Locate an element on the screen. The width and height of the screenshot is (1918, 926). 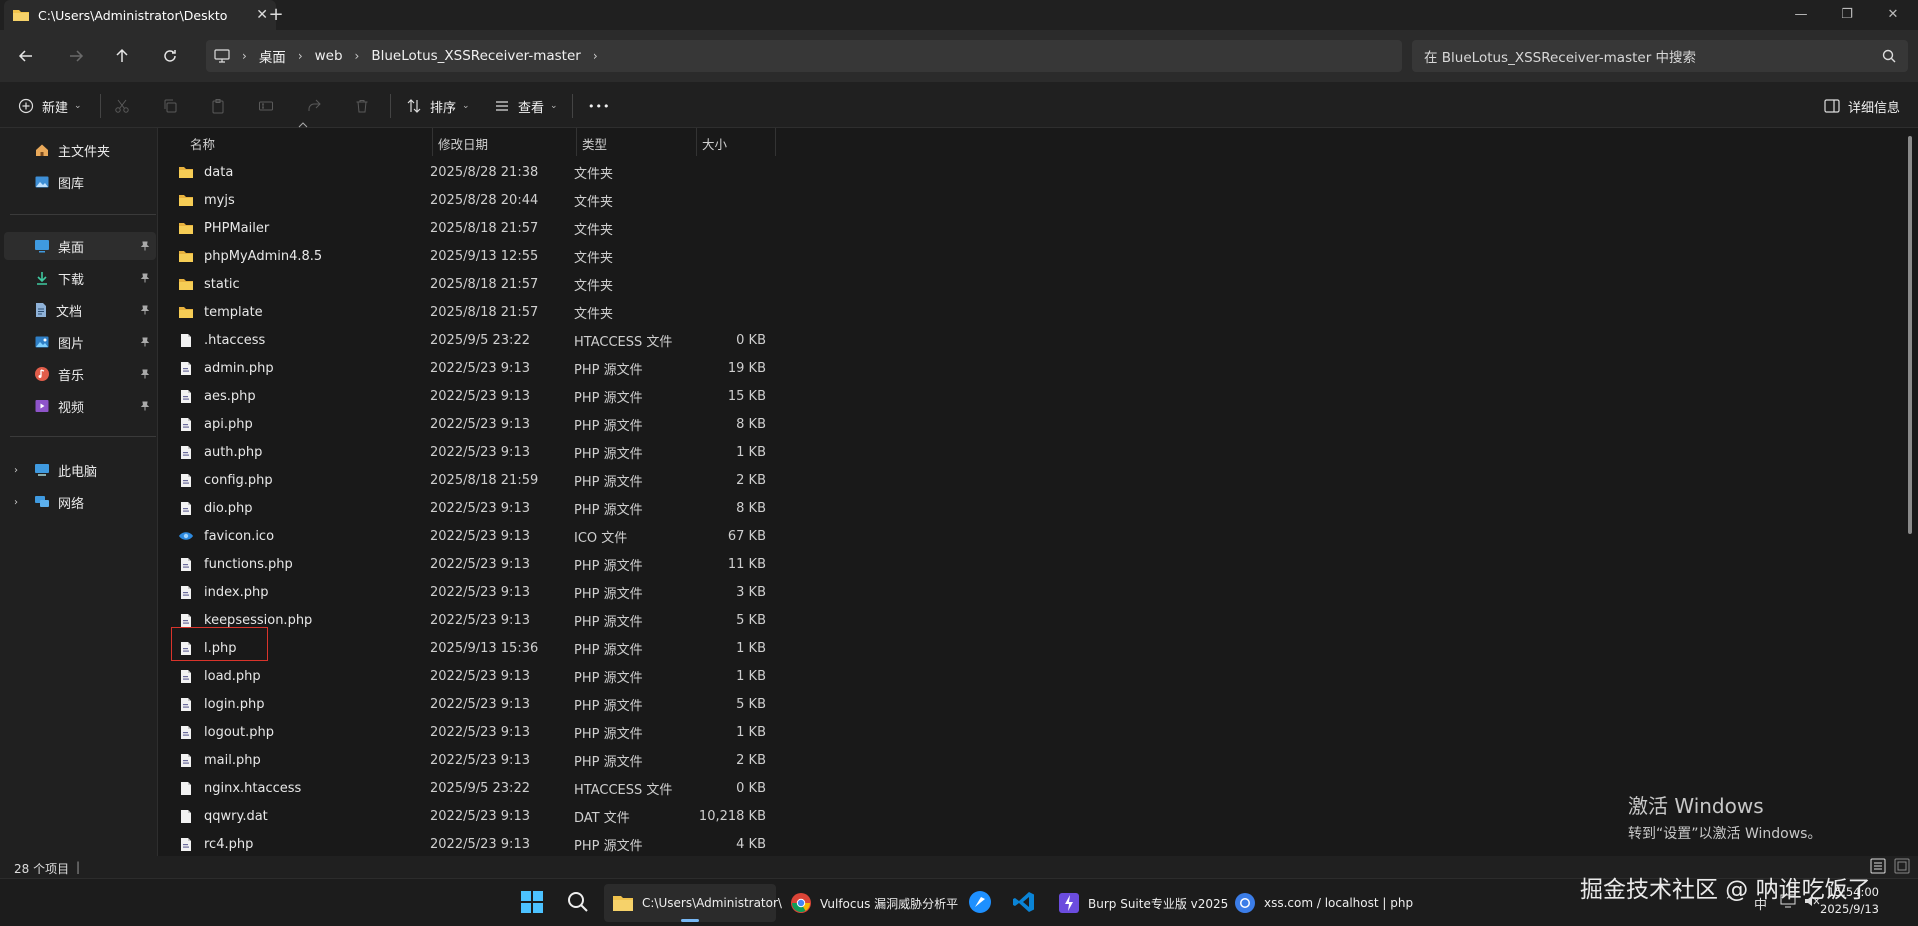
taskbar-search-icon is located at coordinates (578, 902).